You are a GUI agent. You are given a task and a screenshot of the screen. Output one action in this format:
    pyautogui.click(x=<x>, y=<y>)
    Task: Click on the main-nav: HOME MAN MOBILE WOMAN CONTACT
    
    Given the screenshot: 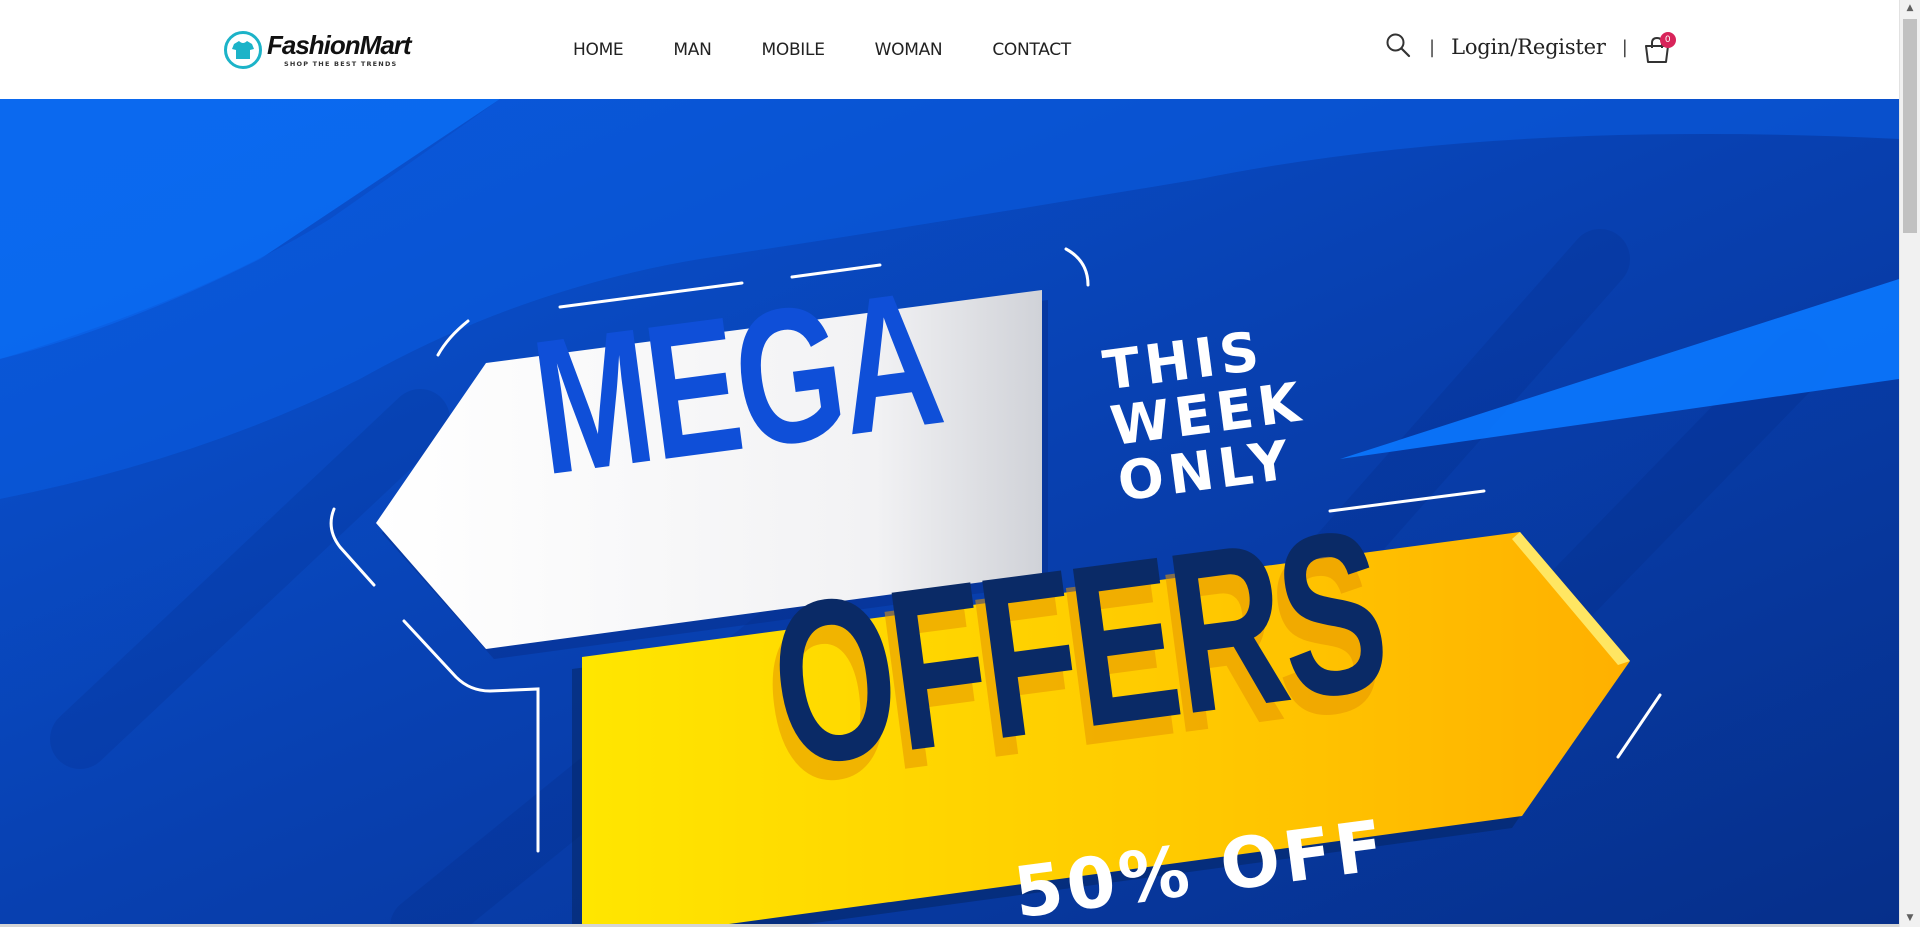 What is the action you would take?
    pyautogui.click(x=847, y=50)
    